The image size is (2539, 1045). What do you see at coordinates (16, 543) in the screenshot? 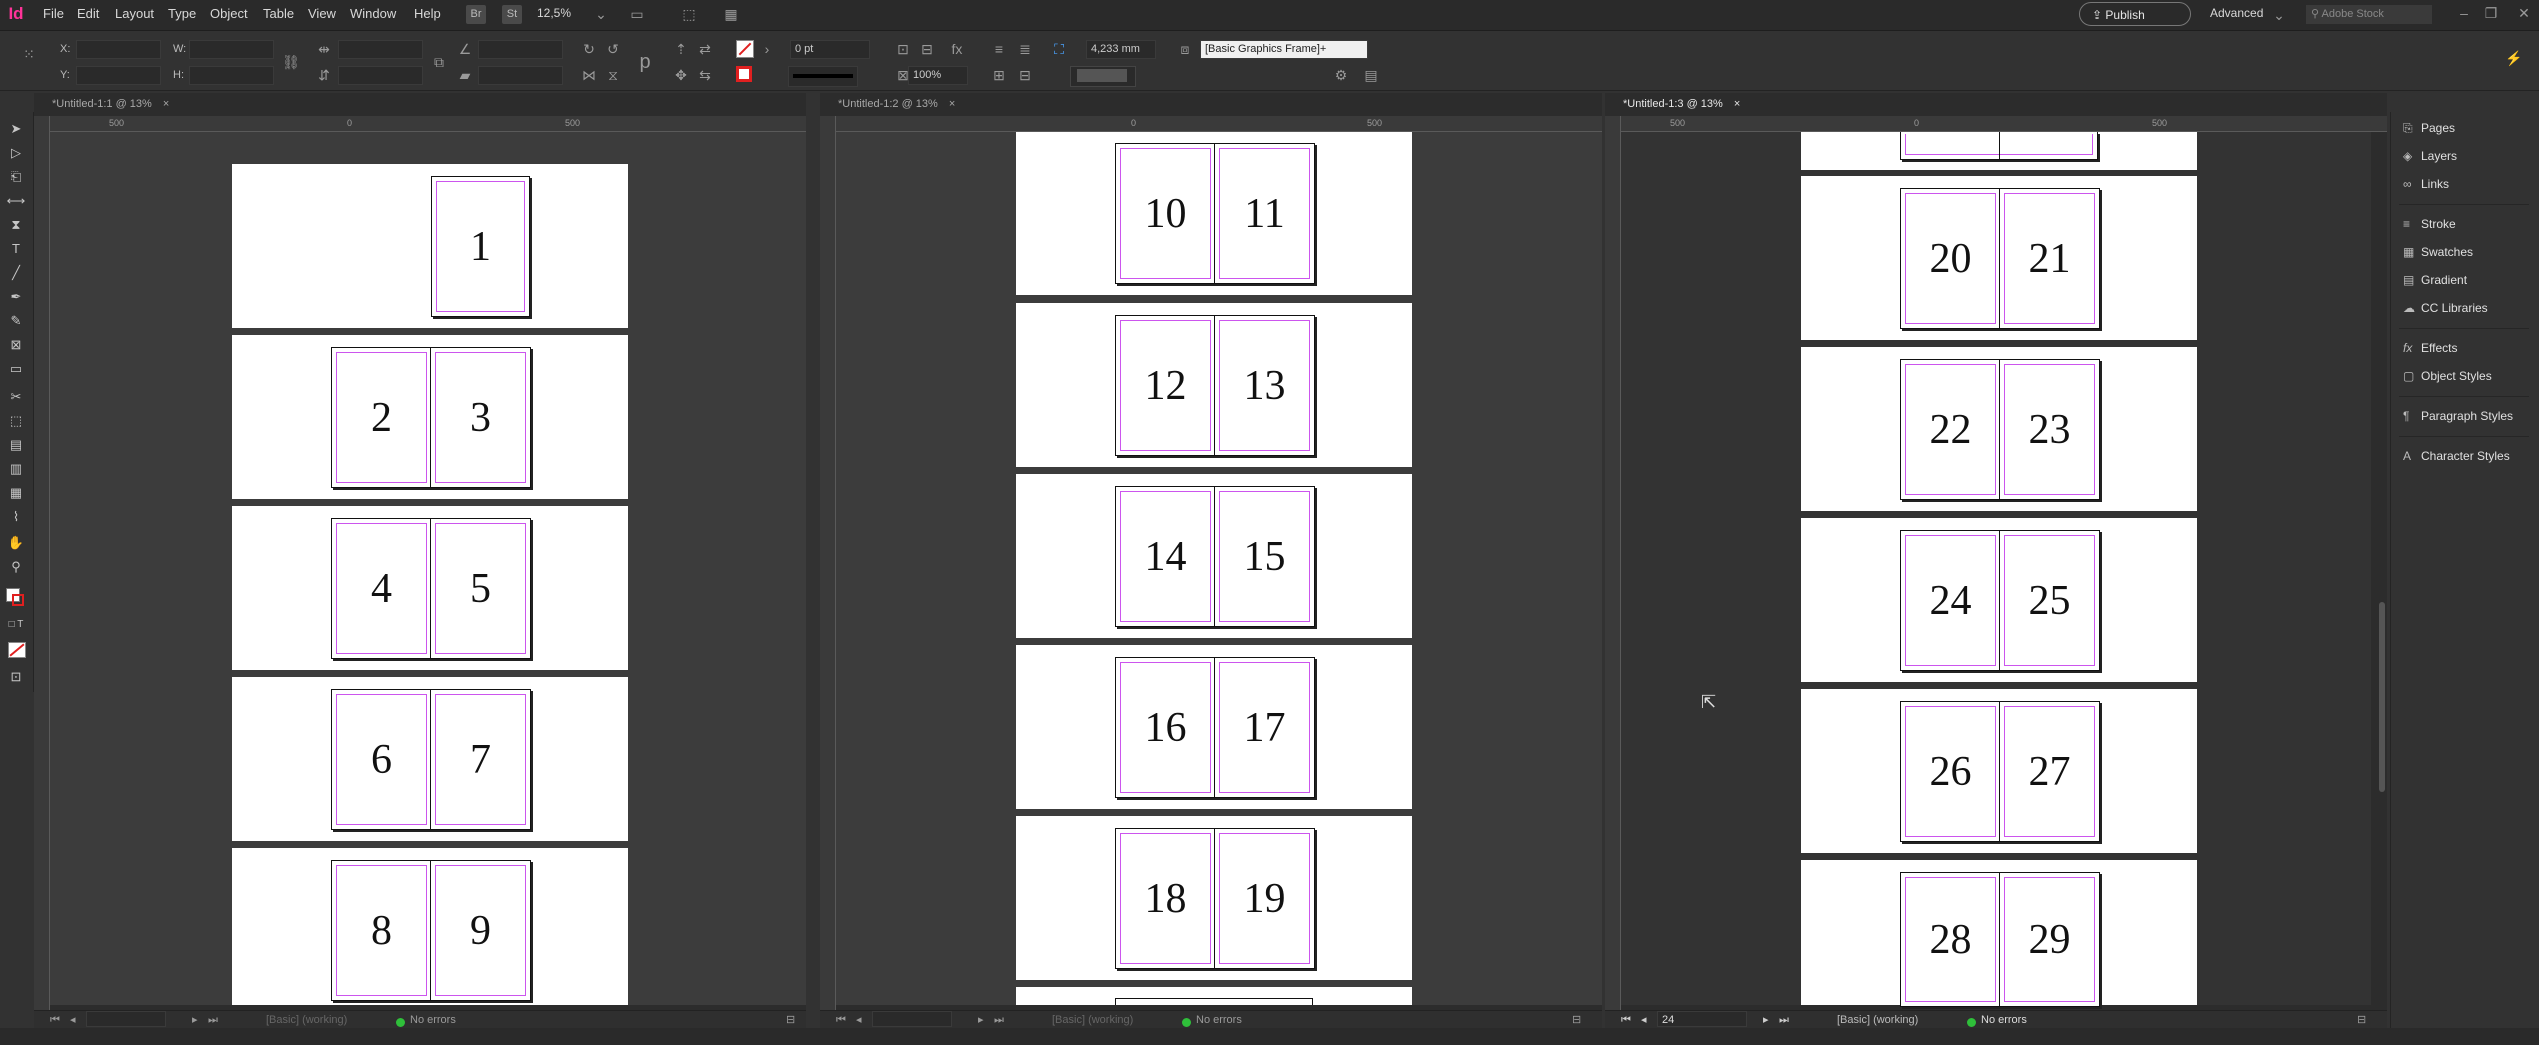
I see `hand-tool-icon: ✋` at bounding box center [16, 543].